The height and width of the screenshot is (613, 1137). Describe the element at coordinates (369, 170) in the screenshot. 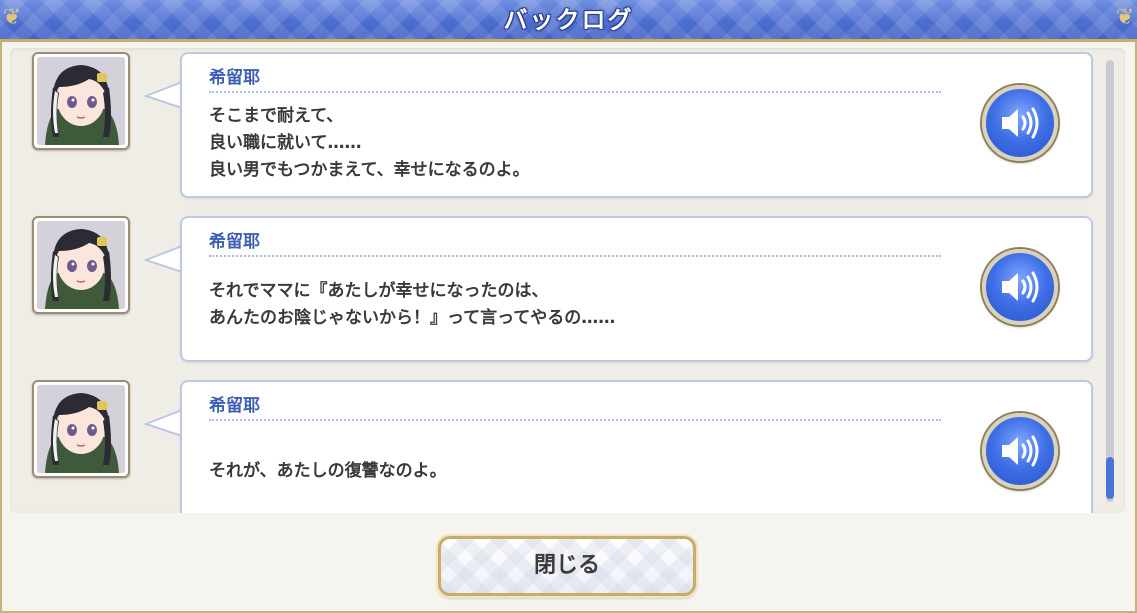

I see `dialogue-line: 良い男でもつかまえて、幸せになるのよ。` at that location.